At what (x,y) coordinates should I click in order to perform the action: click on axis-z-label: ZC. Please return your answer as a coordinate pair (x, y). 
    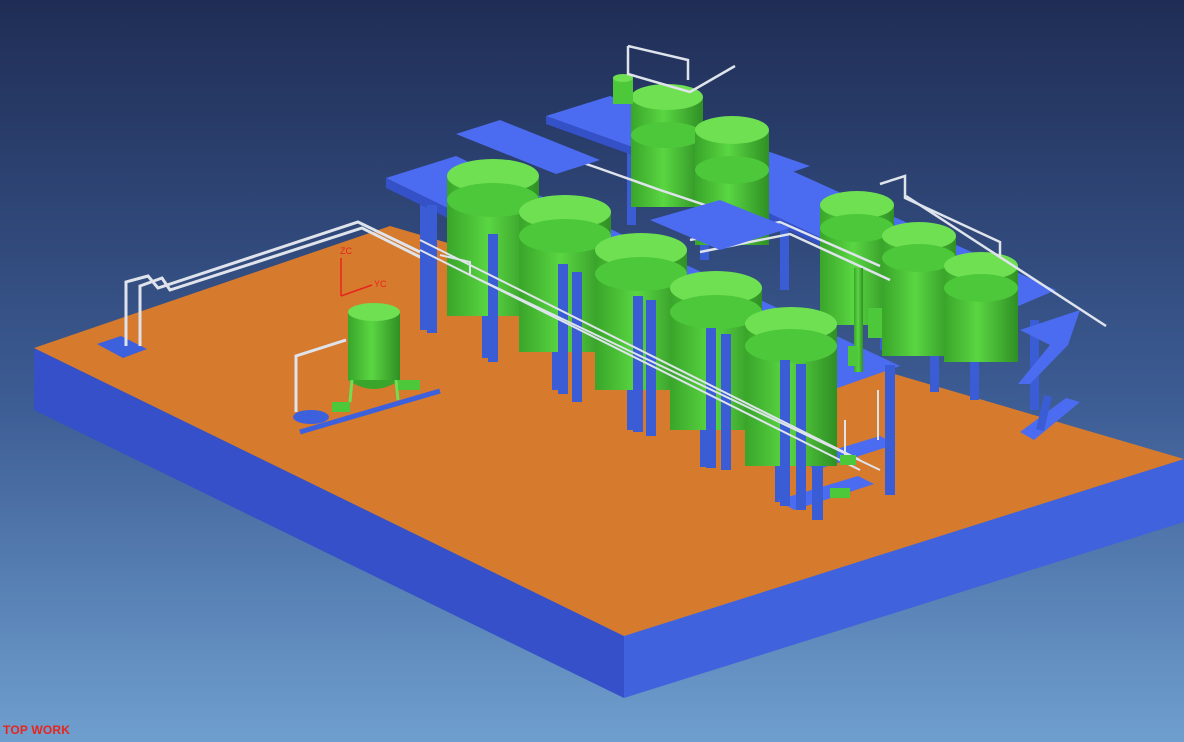
    Looking at the image, I should click on (346, 251).